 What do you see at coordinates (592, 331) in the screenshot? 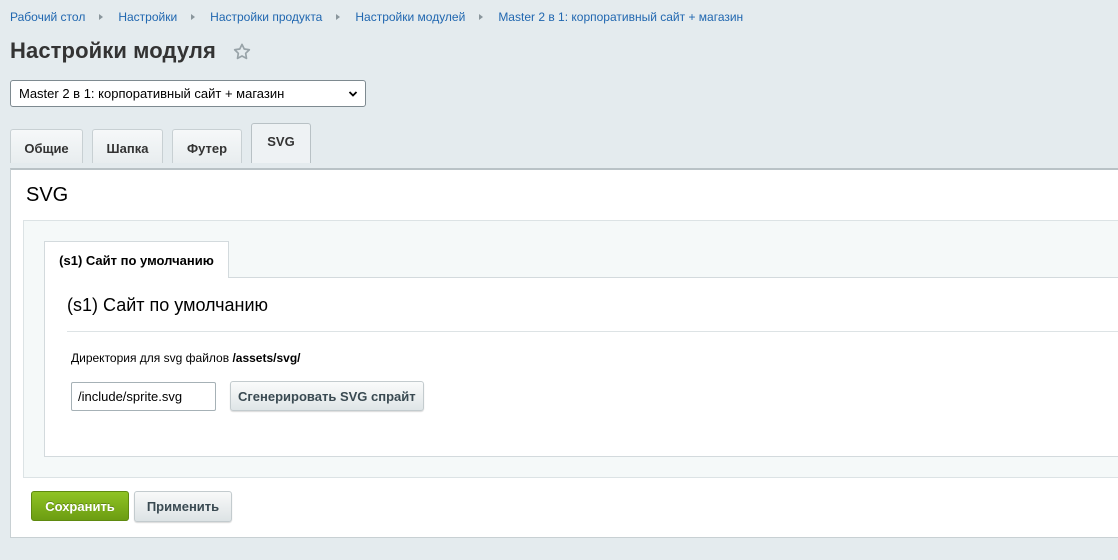
I see `divider` at bounding box center [592, 331].